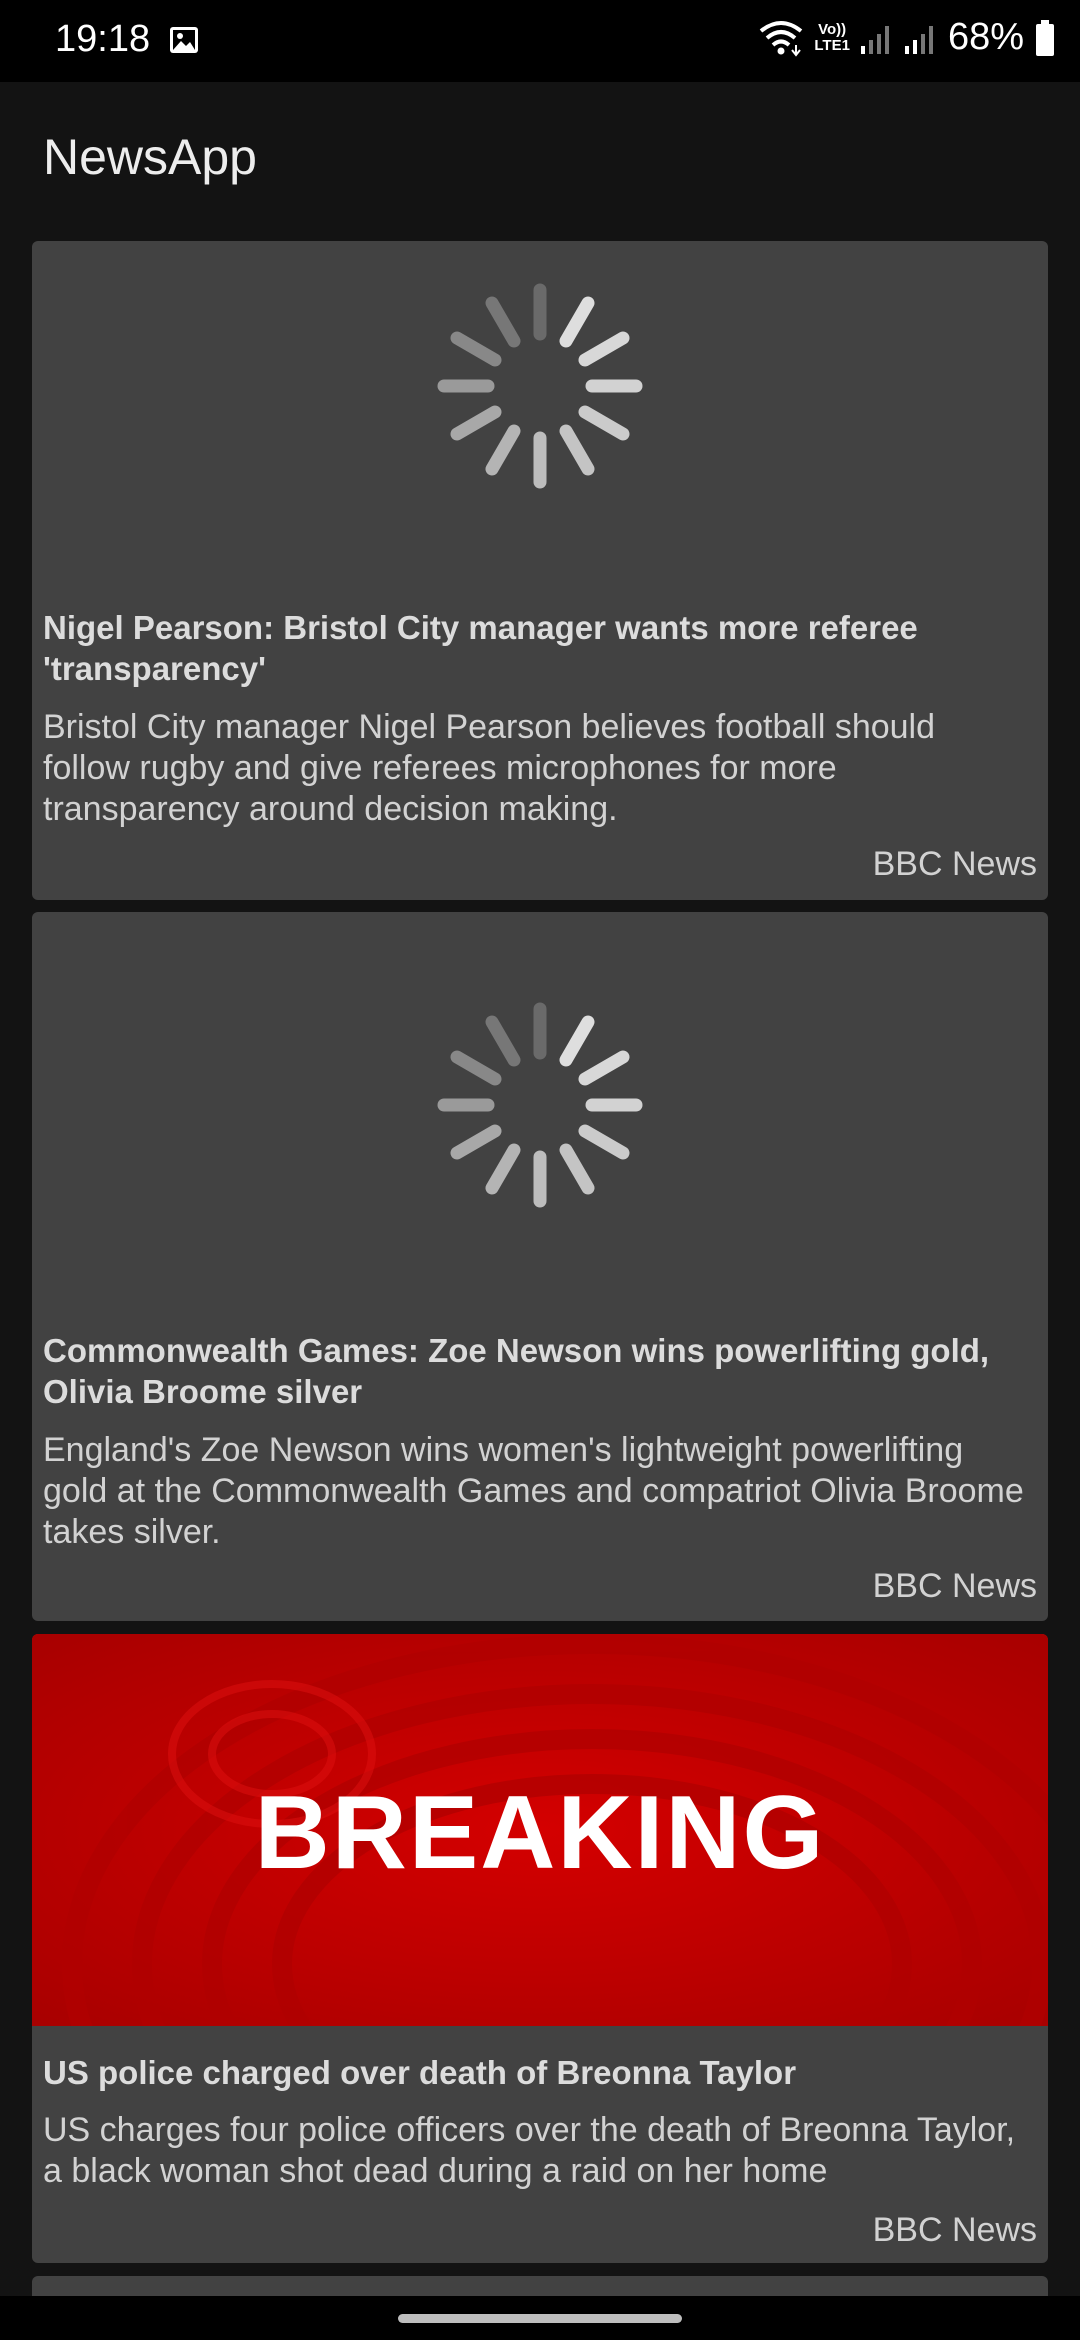 This screenshot has width=1080, height=2340. Describe the element at coordinates (540, 161) in the screenshot. I see `app-bar: NewsApp` at that location.